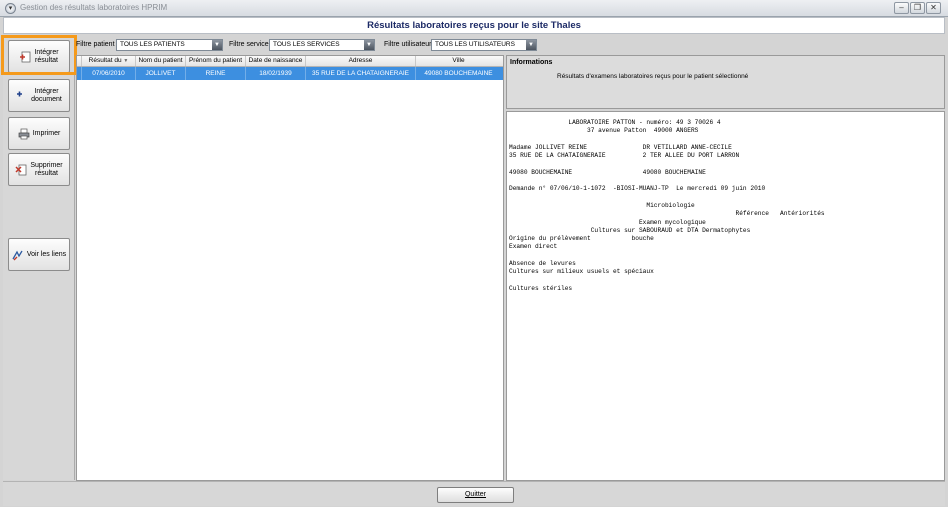 The height and width of the screenshot is (507, 948). I want to click on footer-bar: Quitter, so click(474, 493).